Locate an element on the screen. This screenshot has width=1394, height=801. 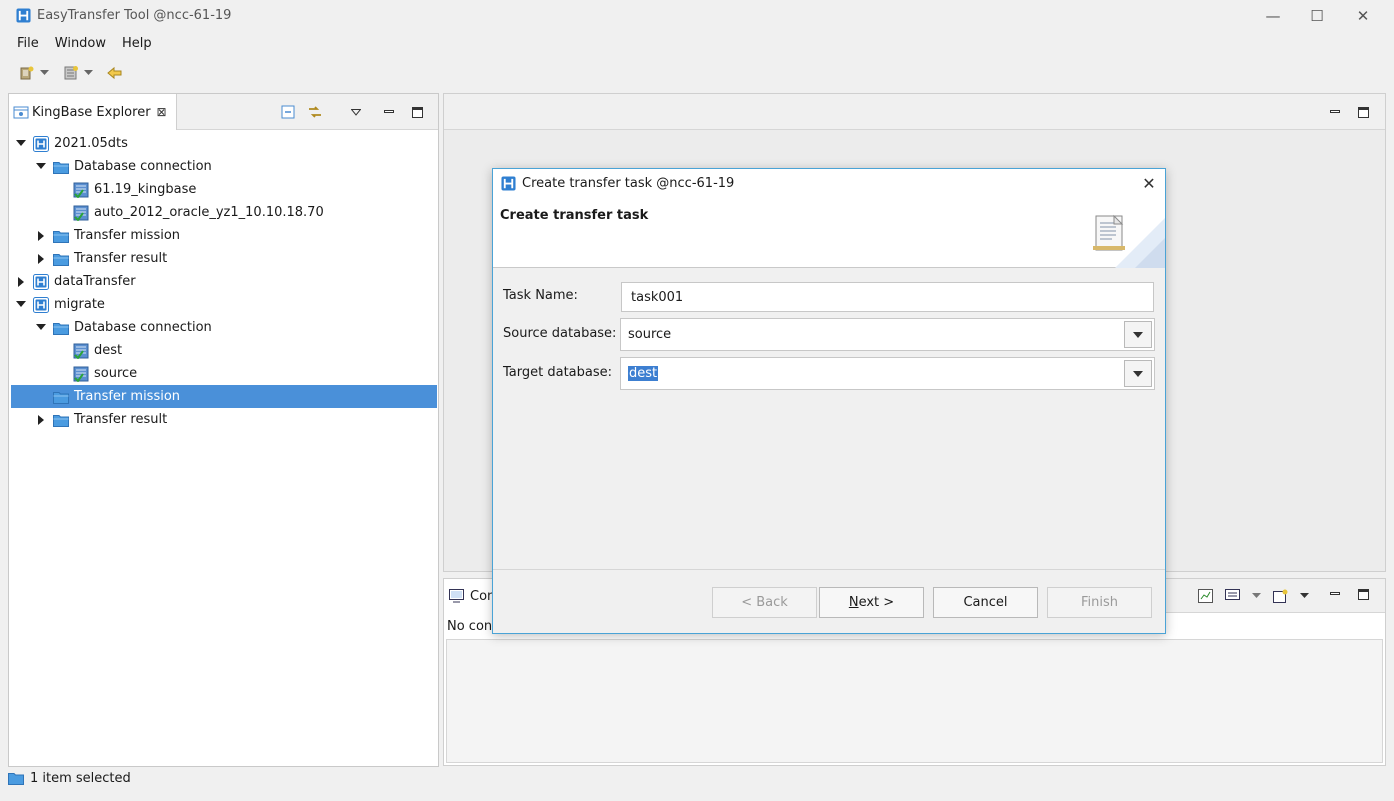
source-database-value: source is located at coordinates (650, 334).